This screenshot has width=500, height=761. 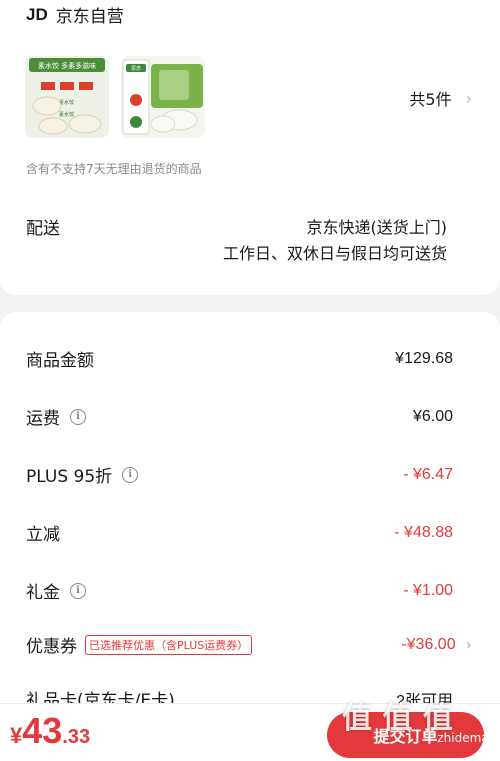 What do you see at coordinates (51, 647) in the screenshot?
I see `coupon-label: 优惠券` at bounding box center [51, 647].